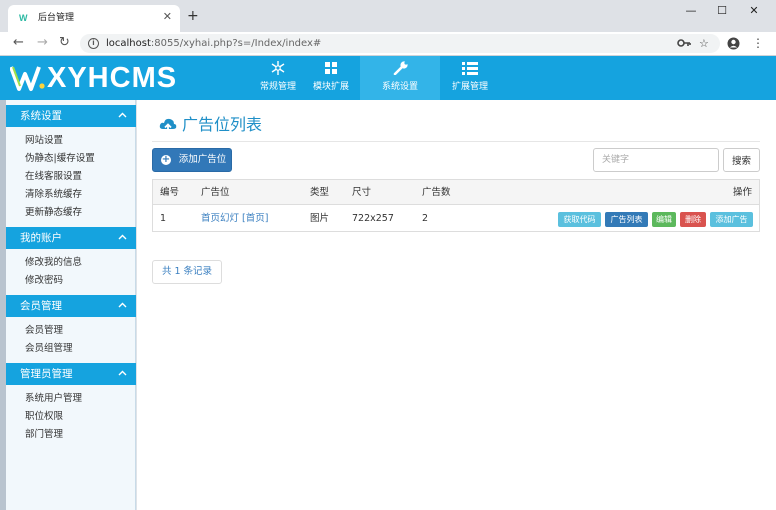  What do you see at coordinates (193, 16) in the screenshot?
I see `new-tab-icon: +` at bounding box center [193, 16].